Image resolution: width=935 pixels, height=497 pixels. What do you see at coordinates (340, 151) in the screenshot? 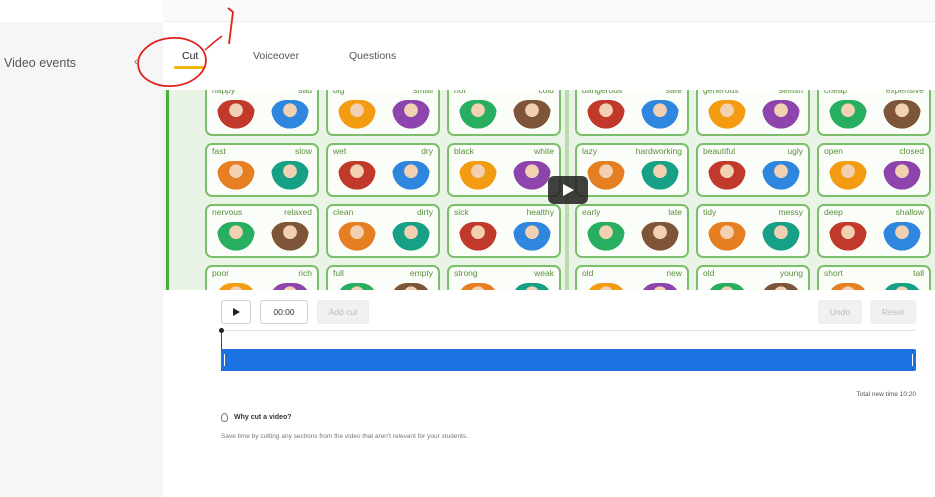
I see `vocab-word: wet` at bounding box center [340, 151].